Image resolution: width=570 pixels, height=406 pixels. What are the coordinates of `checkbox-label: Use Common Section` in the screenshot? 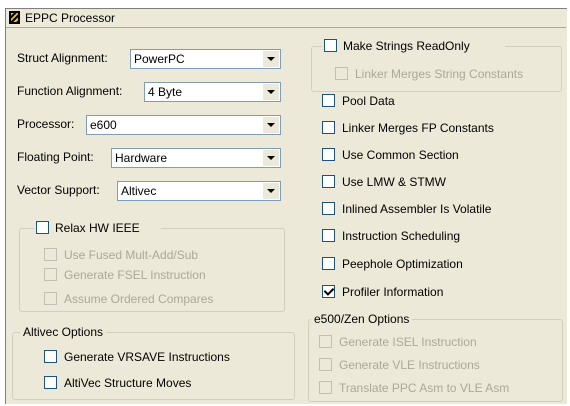 It's located at (400, 155).